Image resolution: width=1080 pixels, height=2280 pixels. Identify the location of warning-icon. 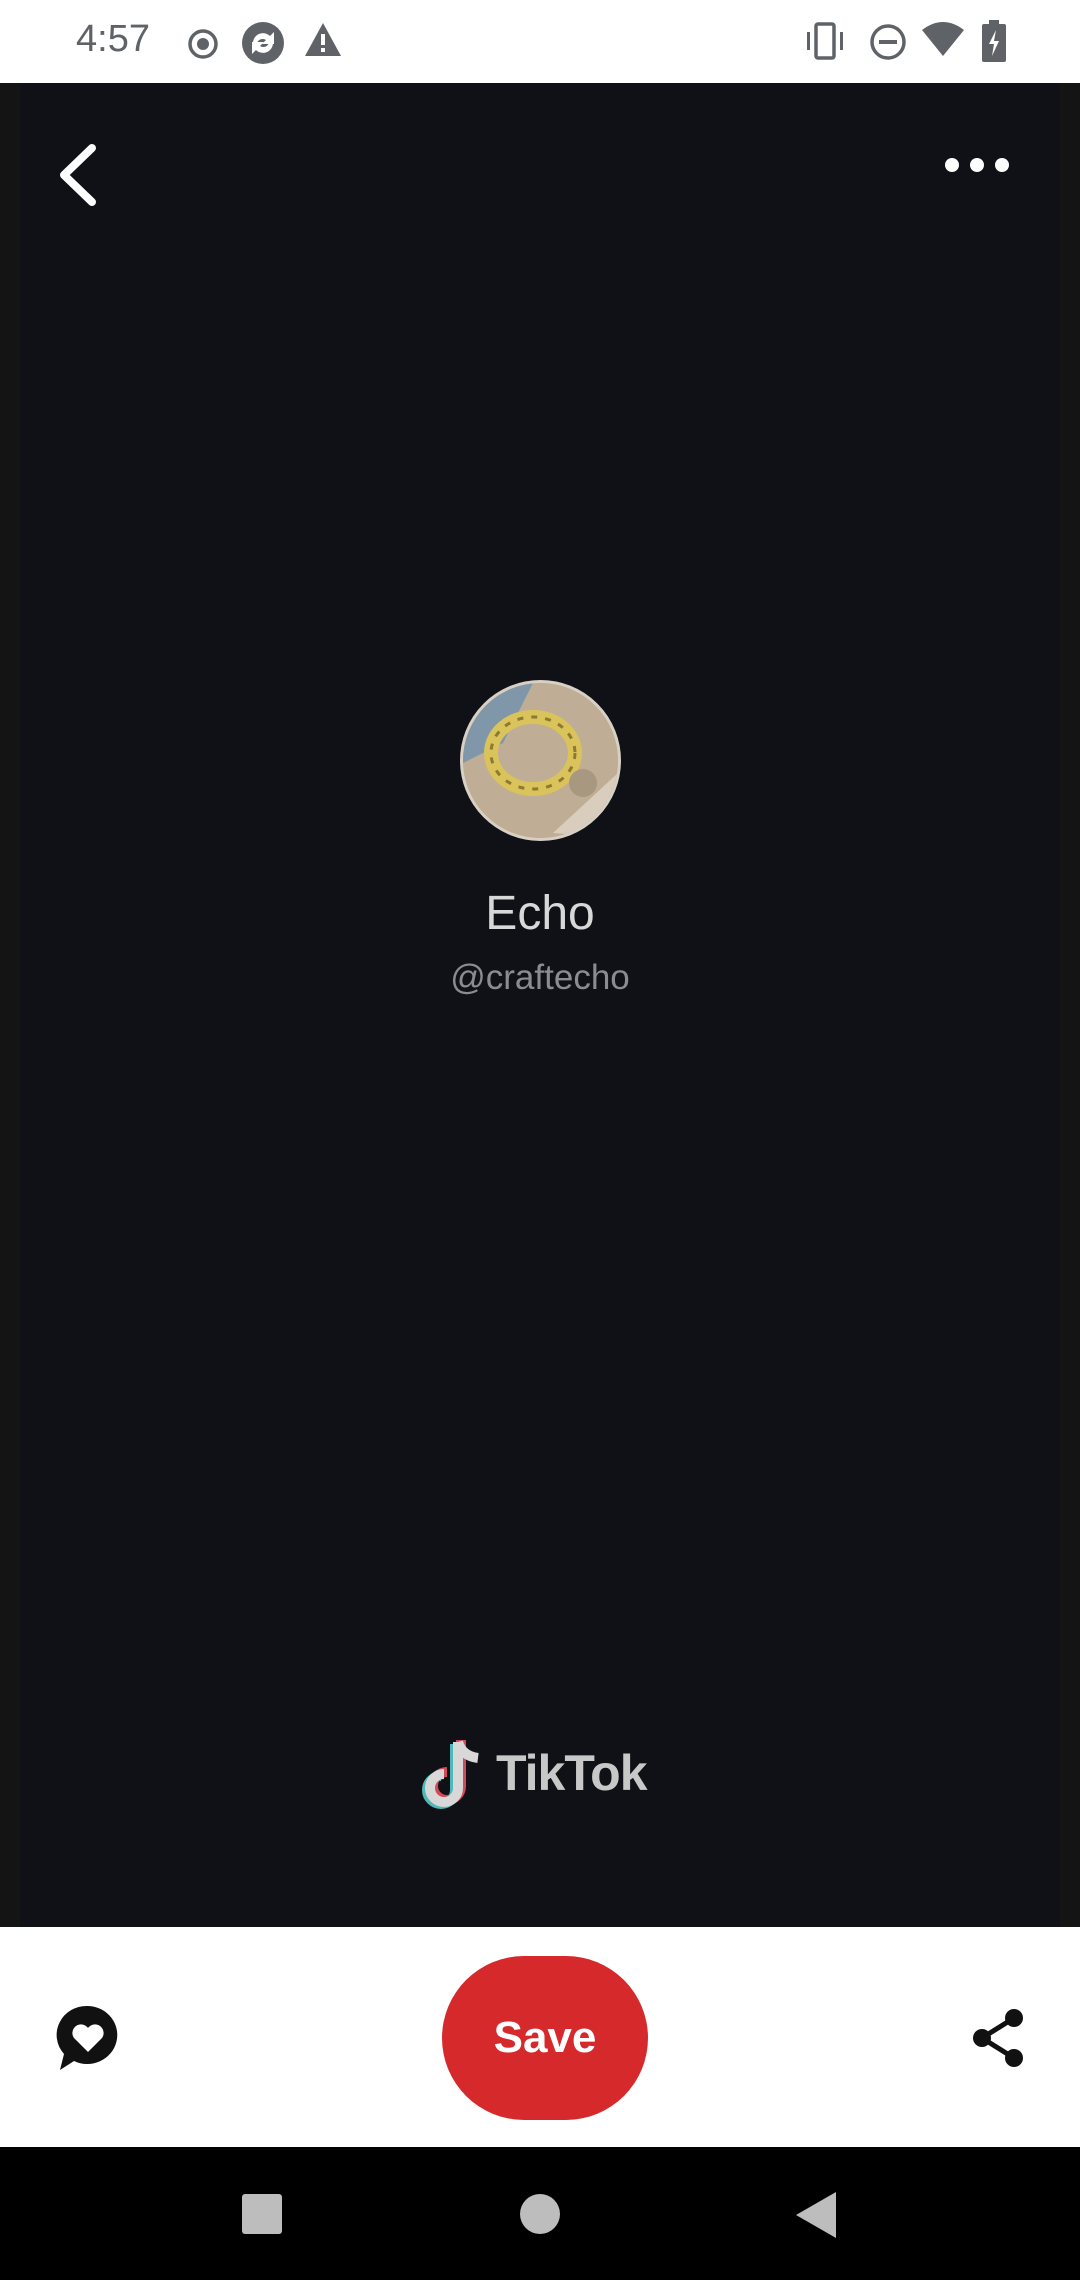
(323, 39).